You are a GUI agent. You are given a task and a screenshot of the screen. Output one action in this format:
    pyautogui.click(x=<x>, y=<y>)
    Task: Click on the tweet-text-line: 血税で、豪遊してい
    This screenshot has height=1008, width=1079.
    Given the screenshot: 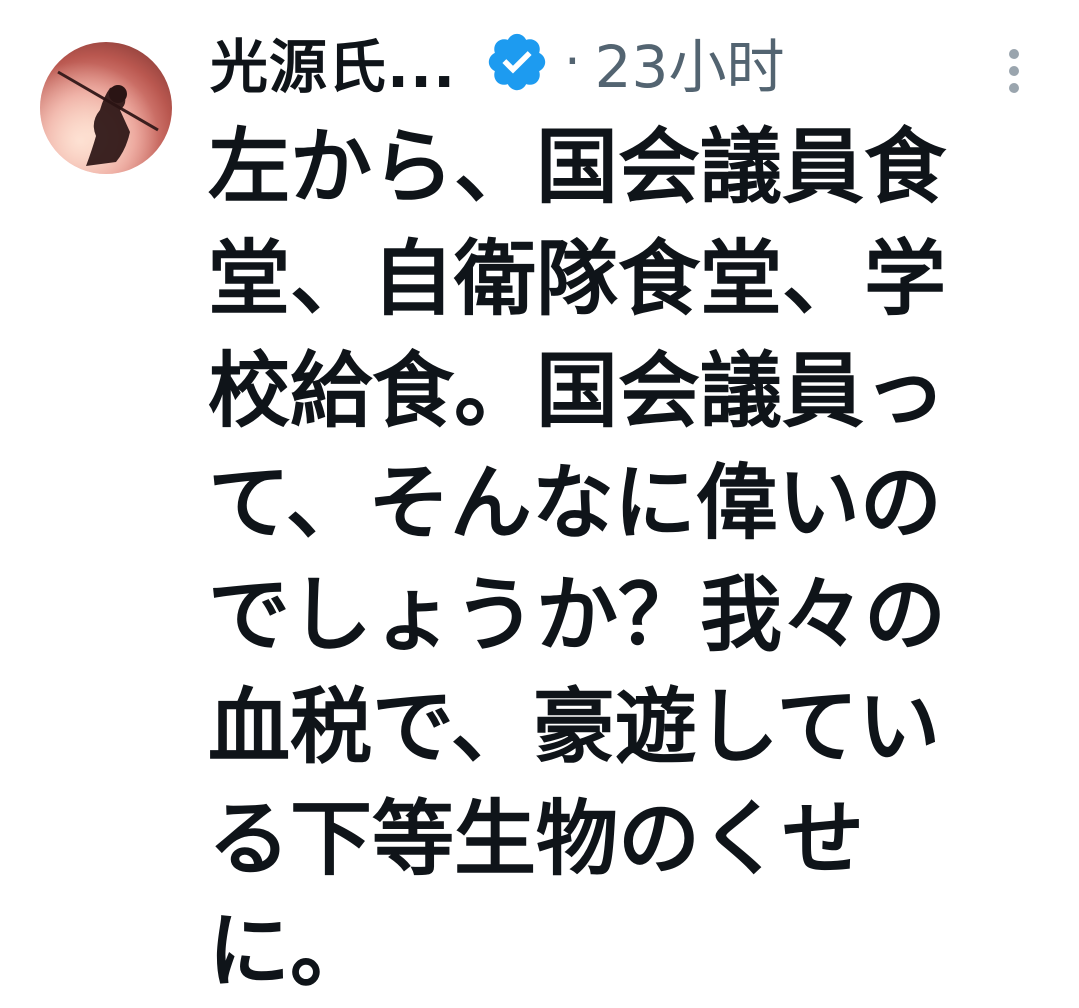 What is the action you would take?
    pyautogui.click(x=574, y=727)
    